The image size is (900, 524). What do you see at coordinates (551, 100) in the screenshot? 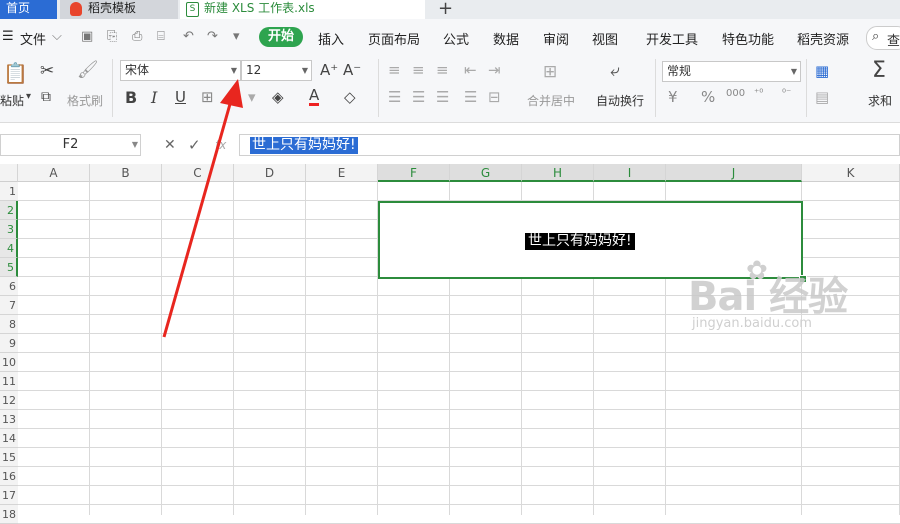
I see `merge-center-button: 合并居中` at bounding box center [551, 100].